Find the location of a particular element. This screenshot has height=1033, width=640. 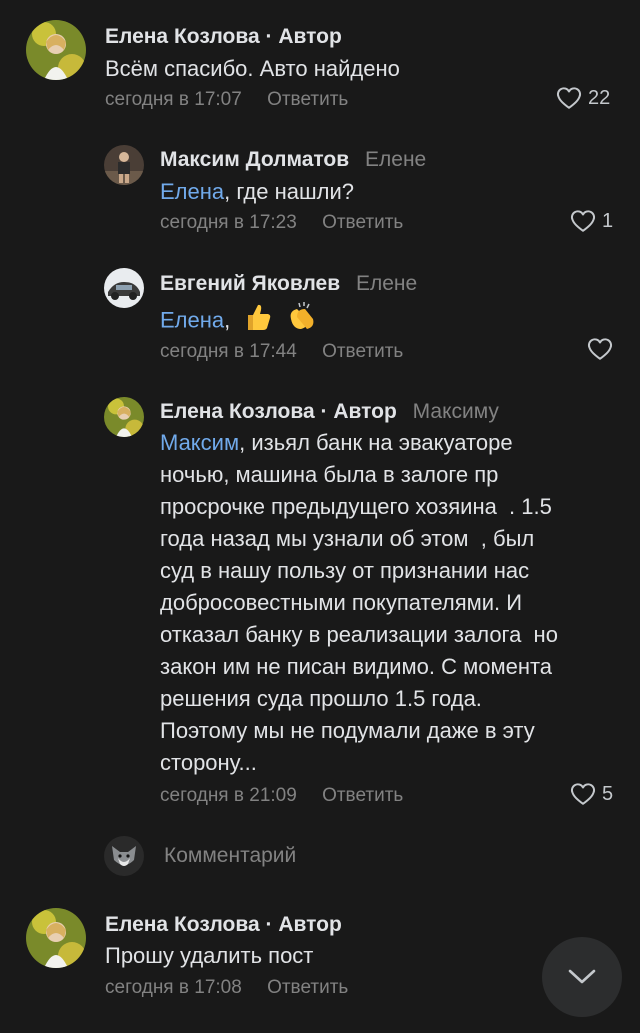

comment-text-line: закон им не писан видимо. С момента is located at coordinates (356, 666).